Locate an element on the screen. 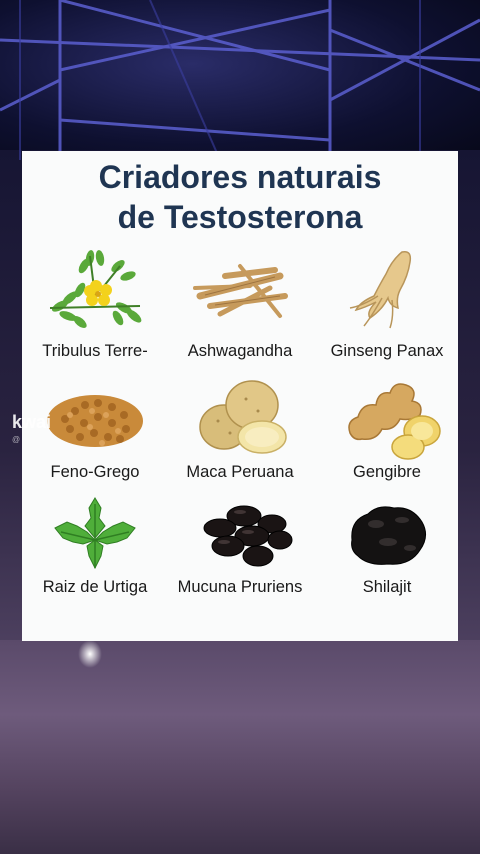  item-maca: Maca Peruana is located at coordinates (240, 428).